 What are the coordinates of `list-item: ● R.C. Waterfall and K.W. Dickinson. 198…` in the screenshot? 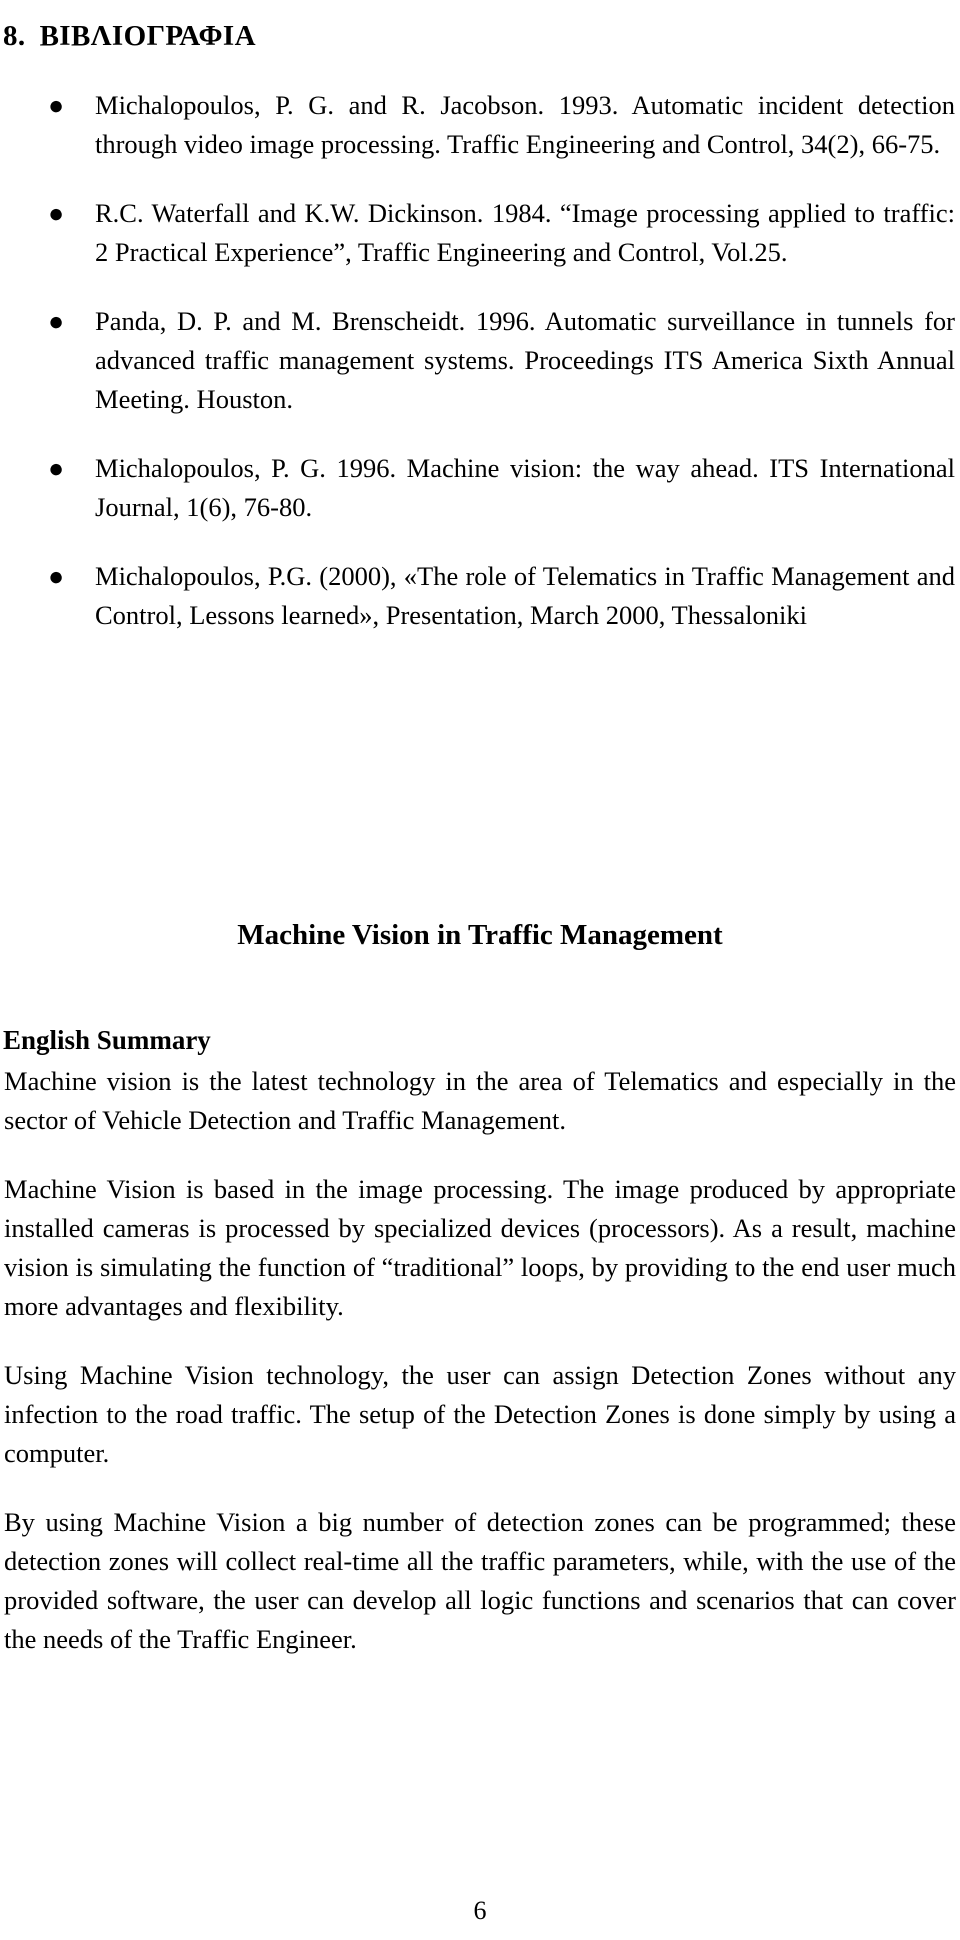 It's located at (480, 233).